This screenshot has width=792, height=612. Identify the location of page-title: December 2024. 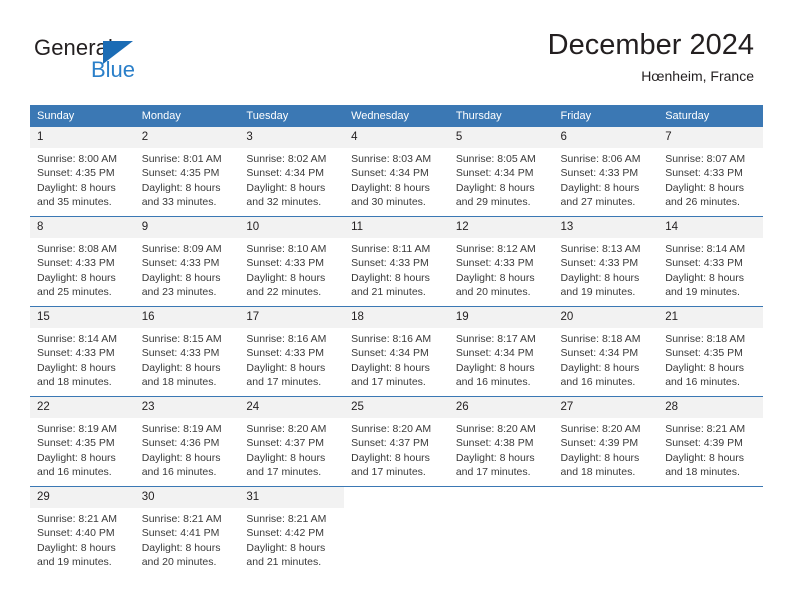
(650, 45).